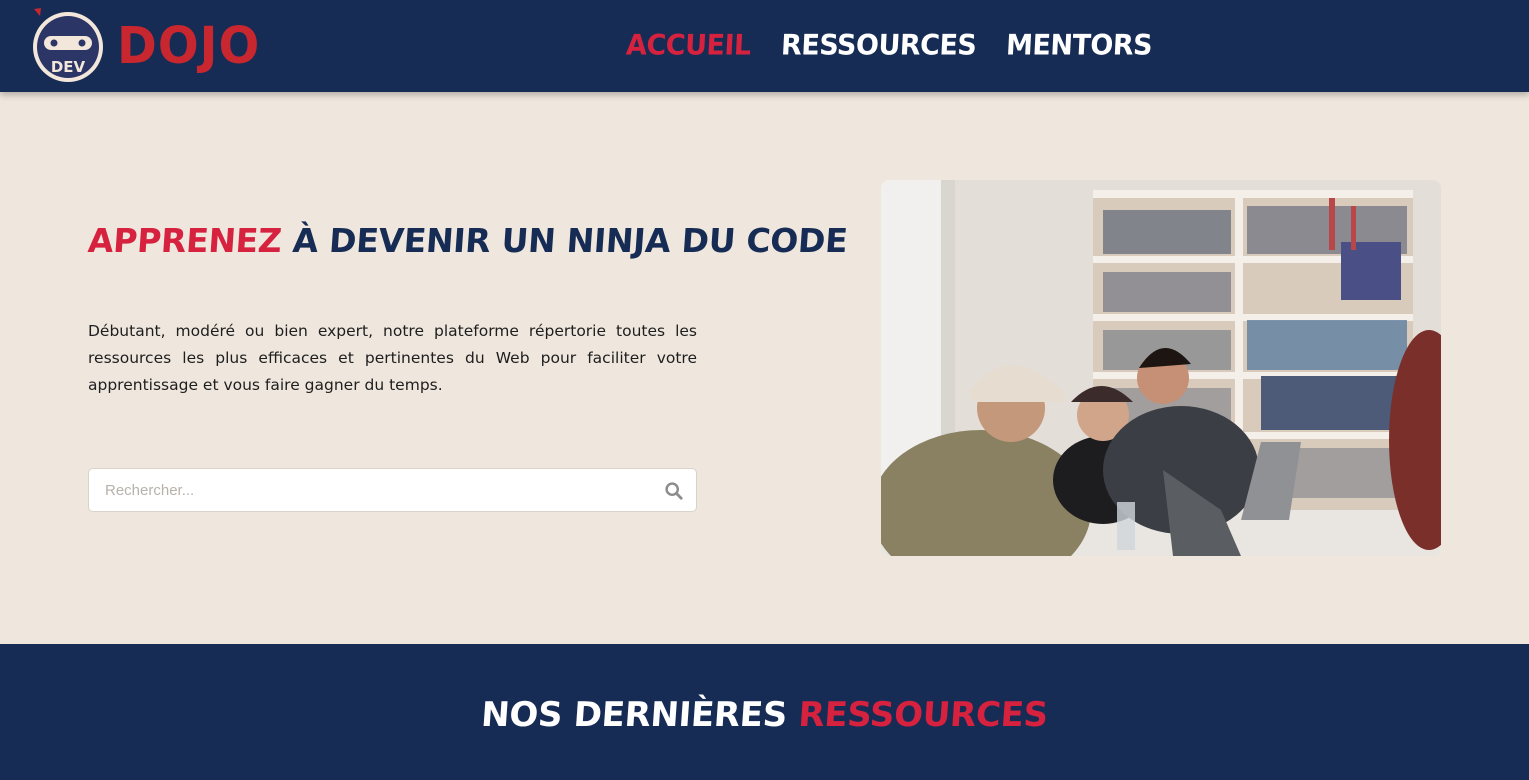 The height and width of the screenshot is (780, 1529). What do you see at coordinates (375, 490) in the screenshot?
I see `search-input` at bounding box center [375, 490].